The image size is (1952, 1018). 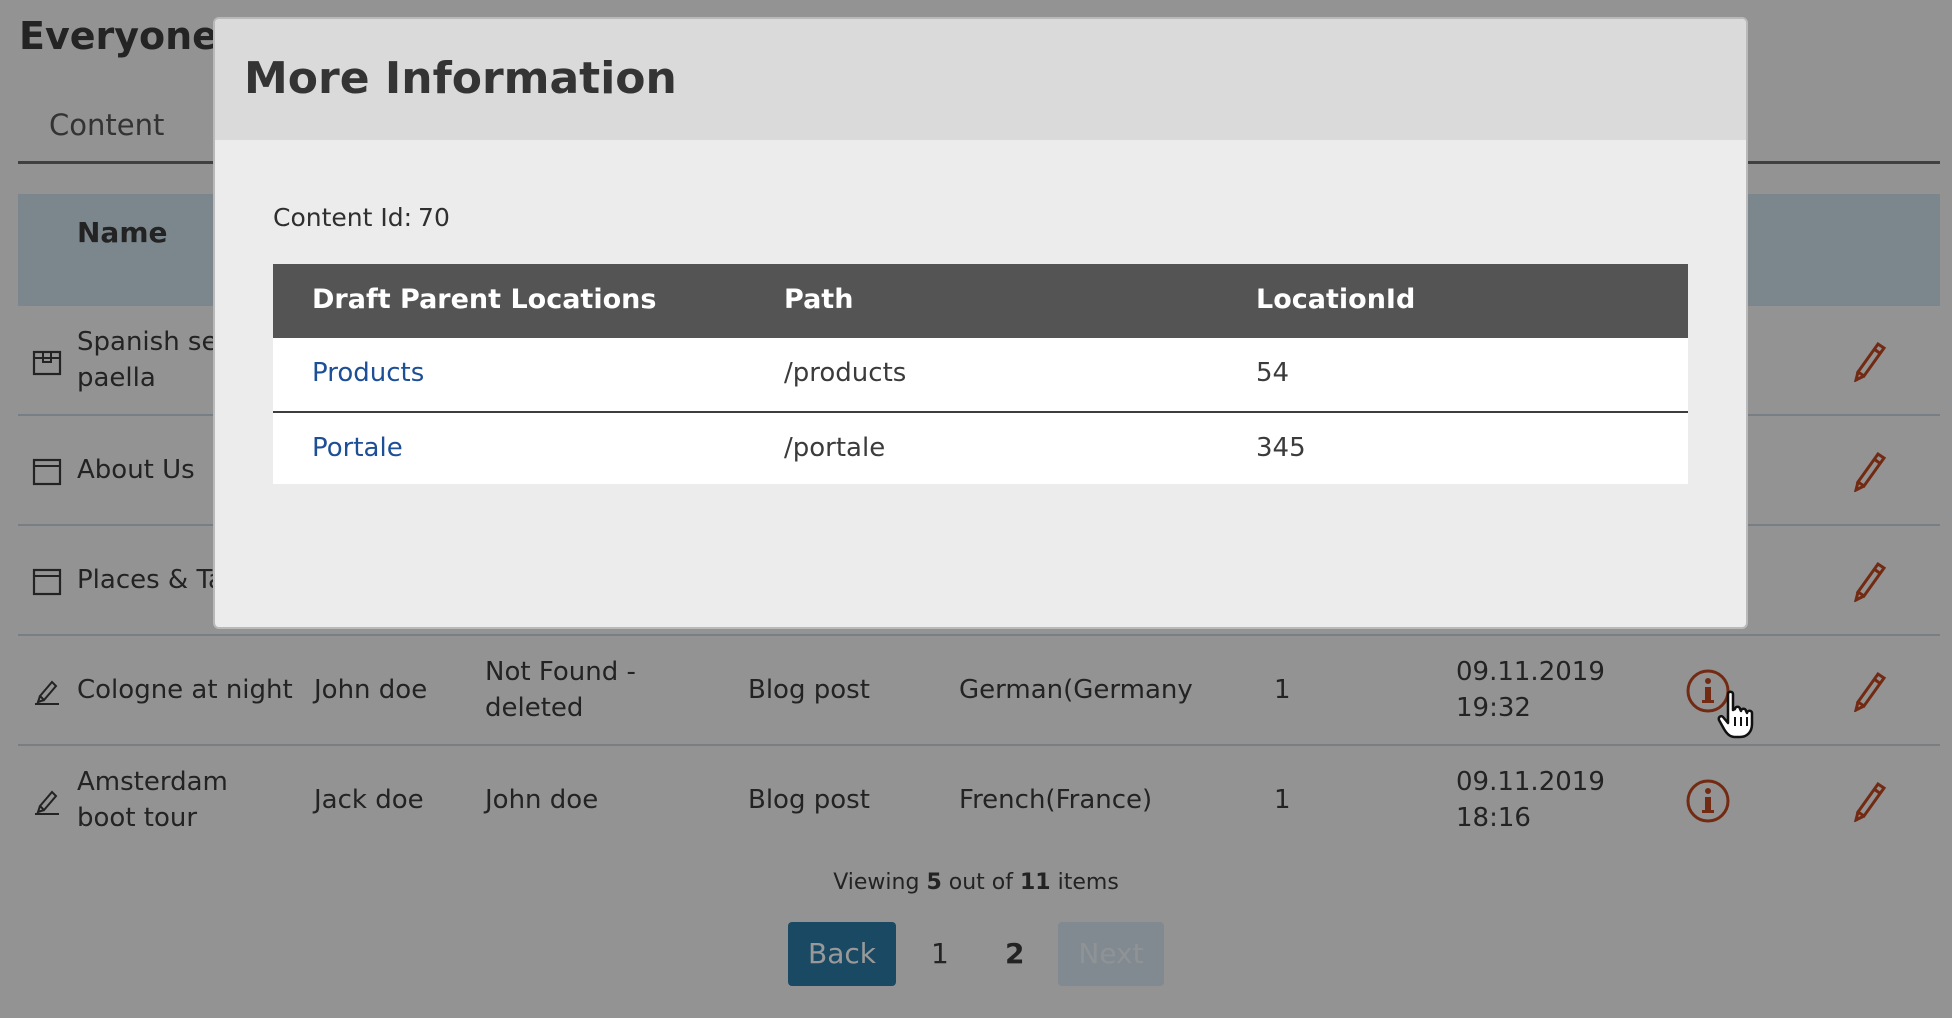 What do you see at coordinates (980, 447) in the screenshot?
I see `table-row: Portale /portale 345` at bounding box center [980, 447].